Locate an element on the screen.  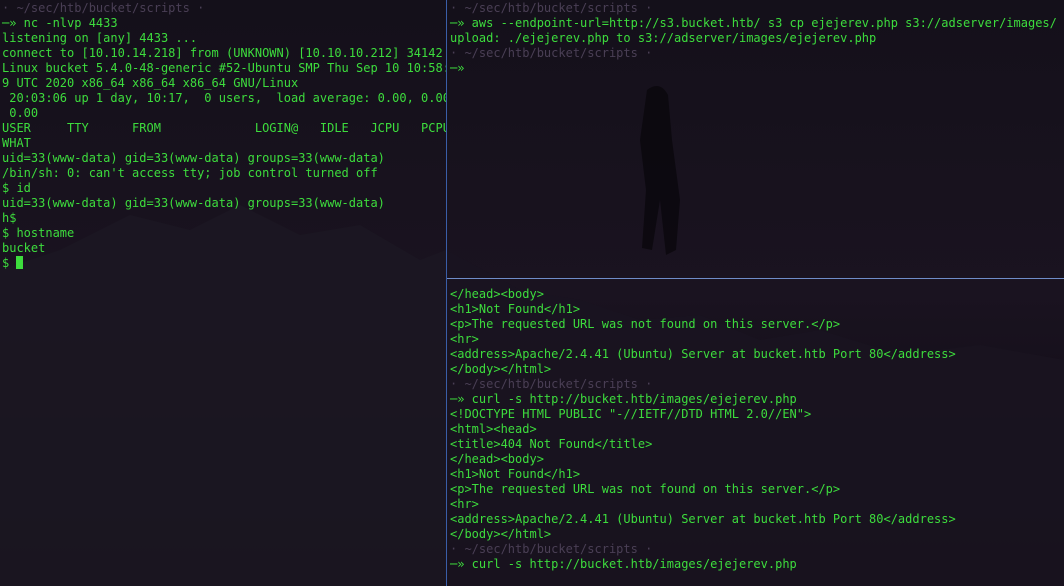
terminal-input-line: ─» is located at coordinates (753, 68).